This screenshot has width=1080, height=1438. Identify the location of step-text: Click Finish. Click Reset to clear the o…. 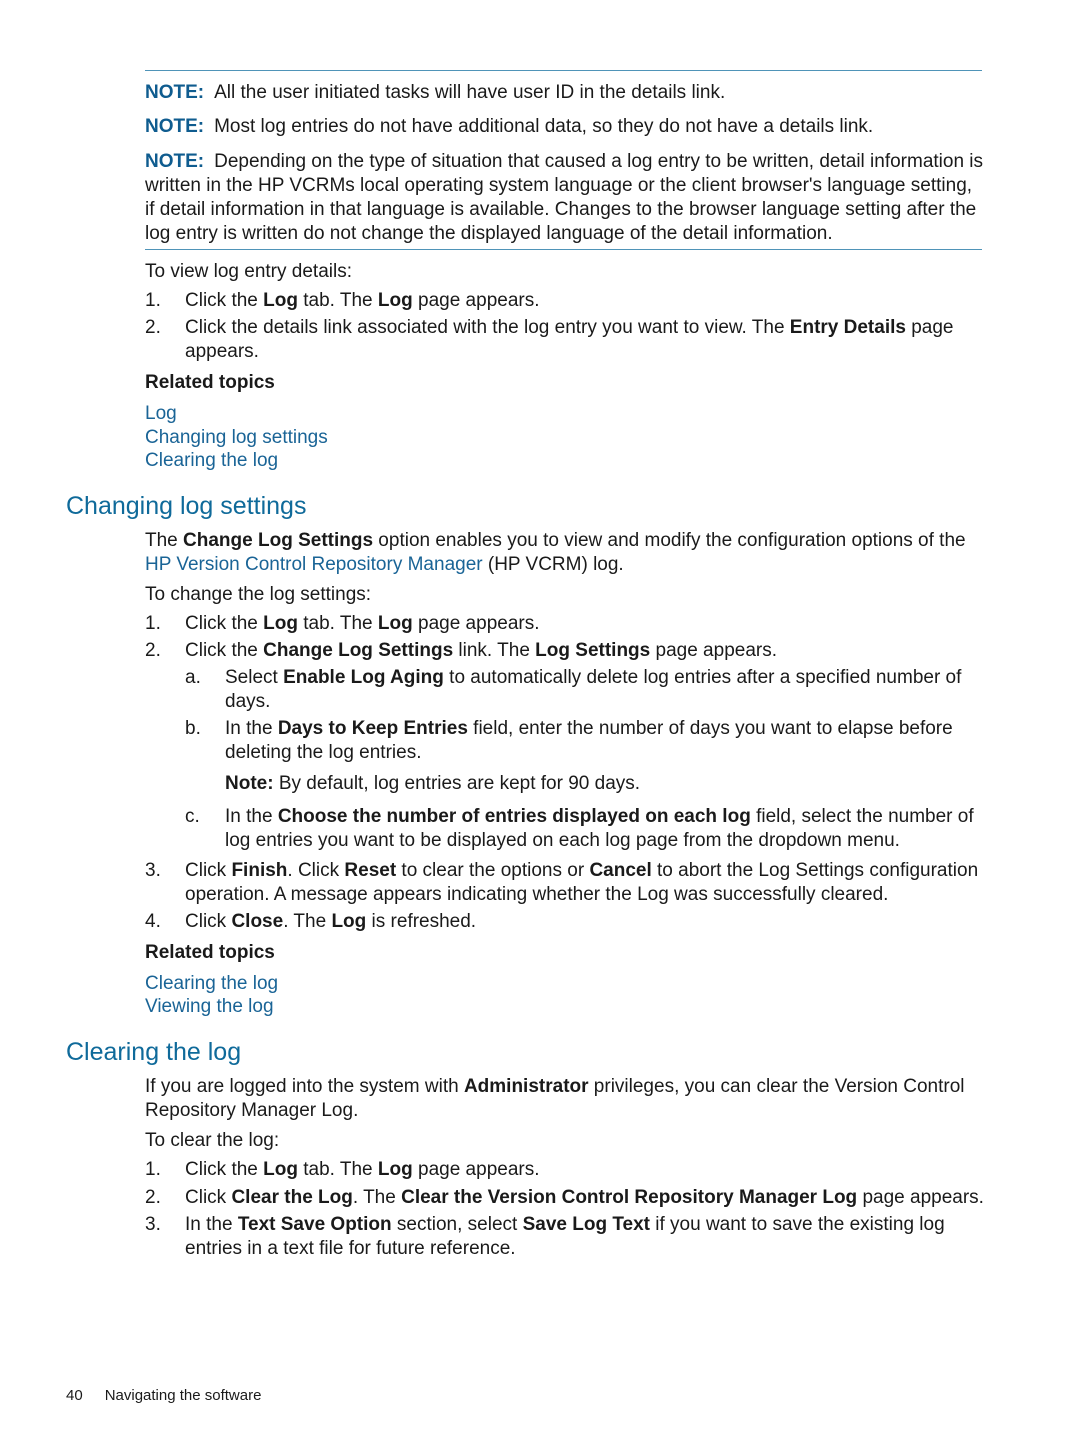
(582, 882).